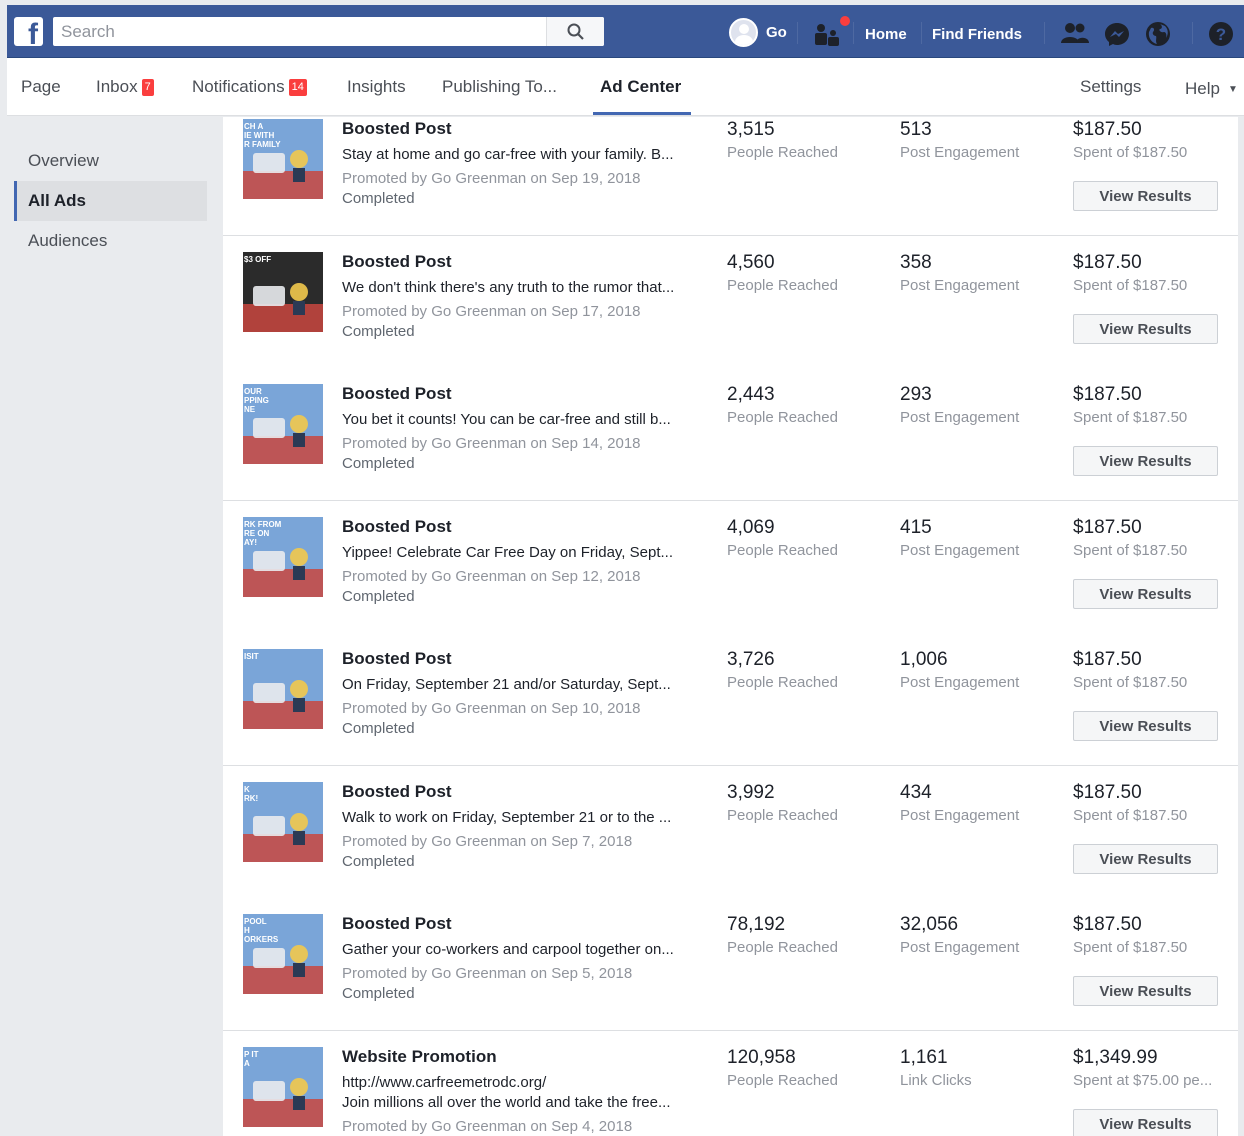 Image resolution: width=1244 pixels, height=1136 pixels. What do you see at coordinates (1158, 34) in the screenshot?
I see `globe-icon` at bounding box center [1158, 34].